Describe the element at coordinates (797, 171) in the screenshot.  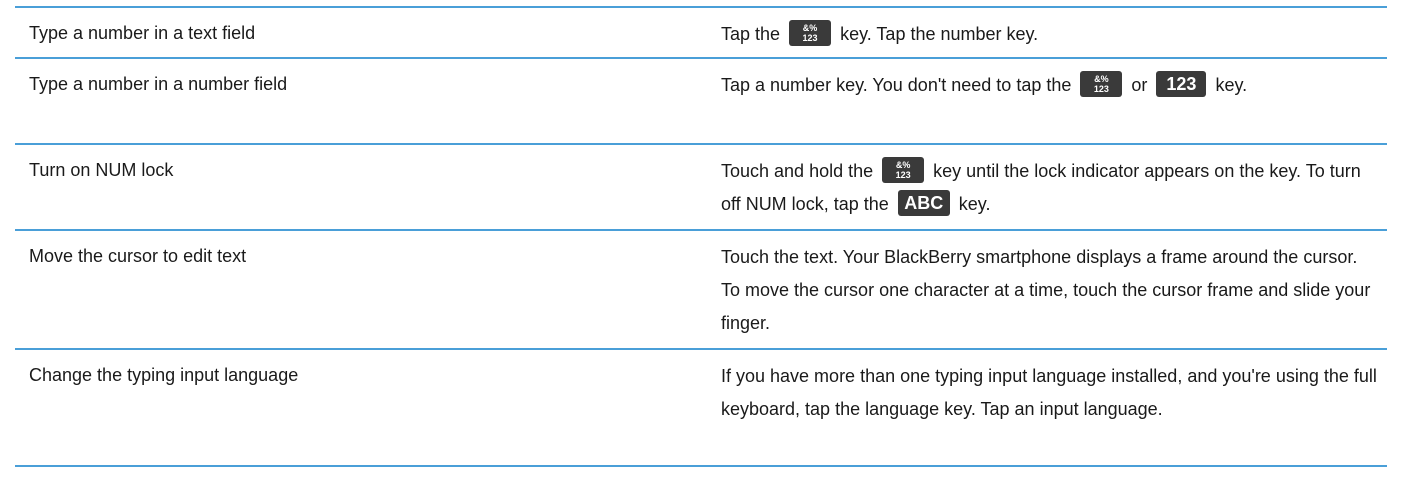
I see `description-text: Touch and hold the` at that location.